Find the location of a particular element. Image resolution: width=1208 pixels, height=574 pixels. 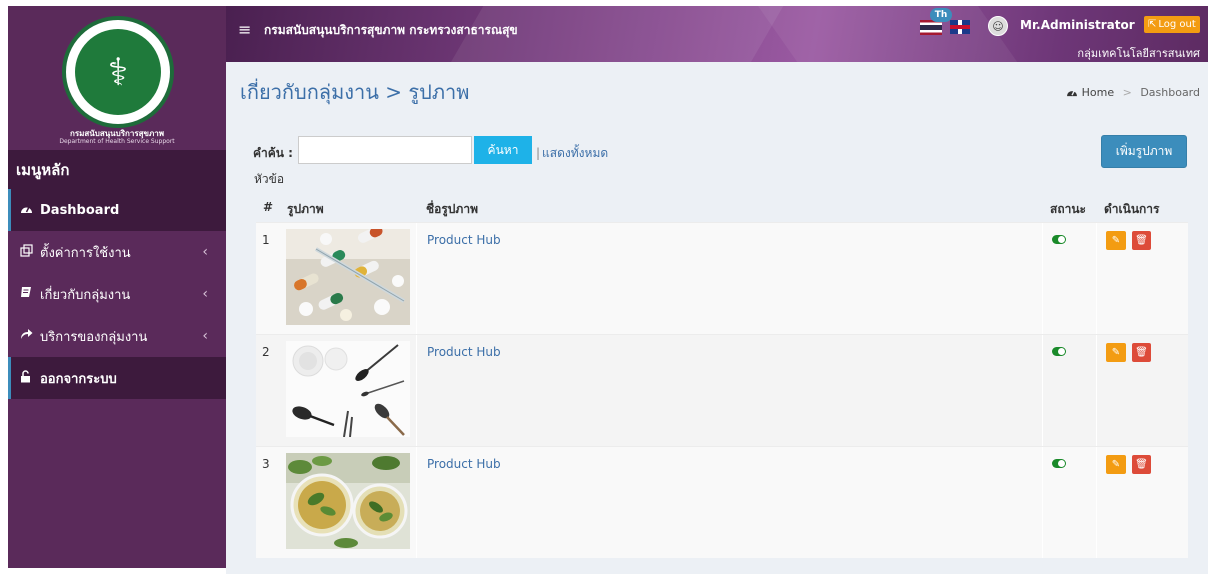

language-badge: Th is located at coordinates (941, 15).